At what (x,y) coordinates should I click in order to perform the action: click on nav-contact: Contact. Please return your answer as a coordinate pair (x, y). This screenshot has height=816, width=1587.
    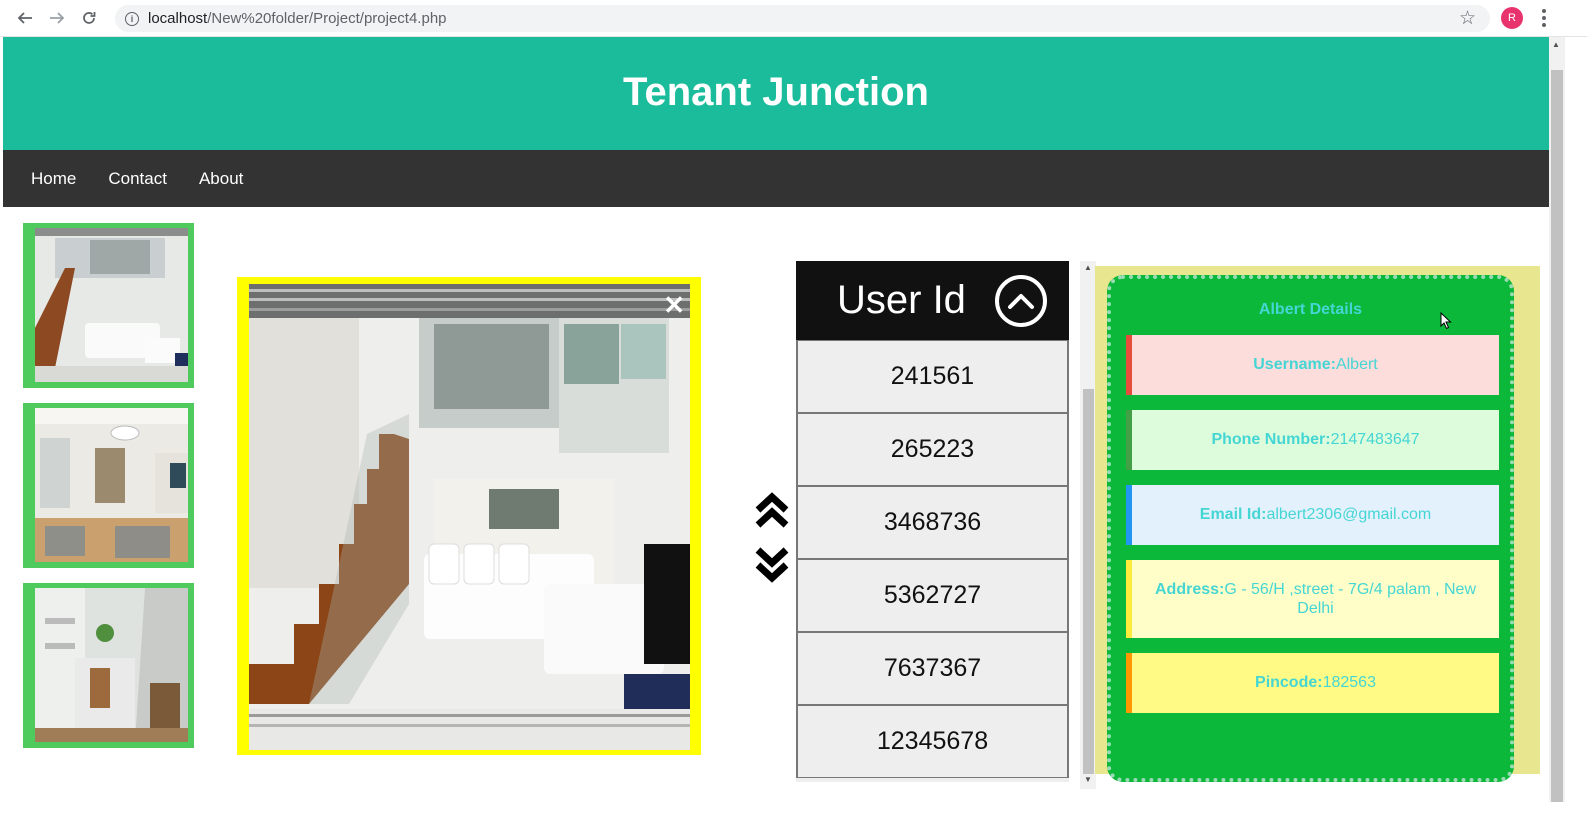
    Looking at the image, I should click on (137, 179).